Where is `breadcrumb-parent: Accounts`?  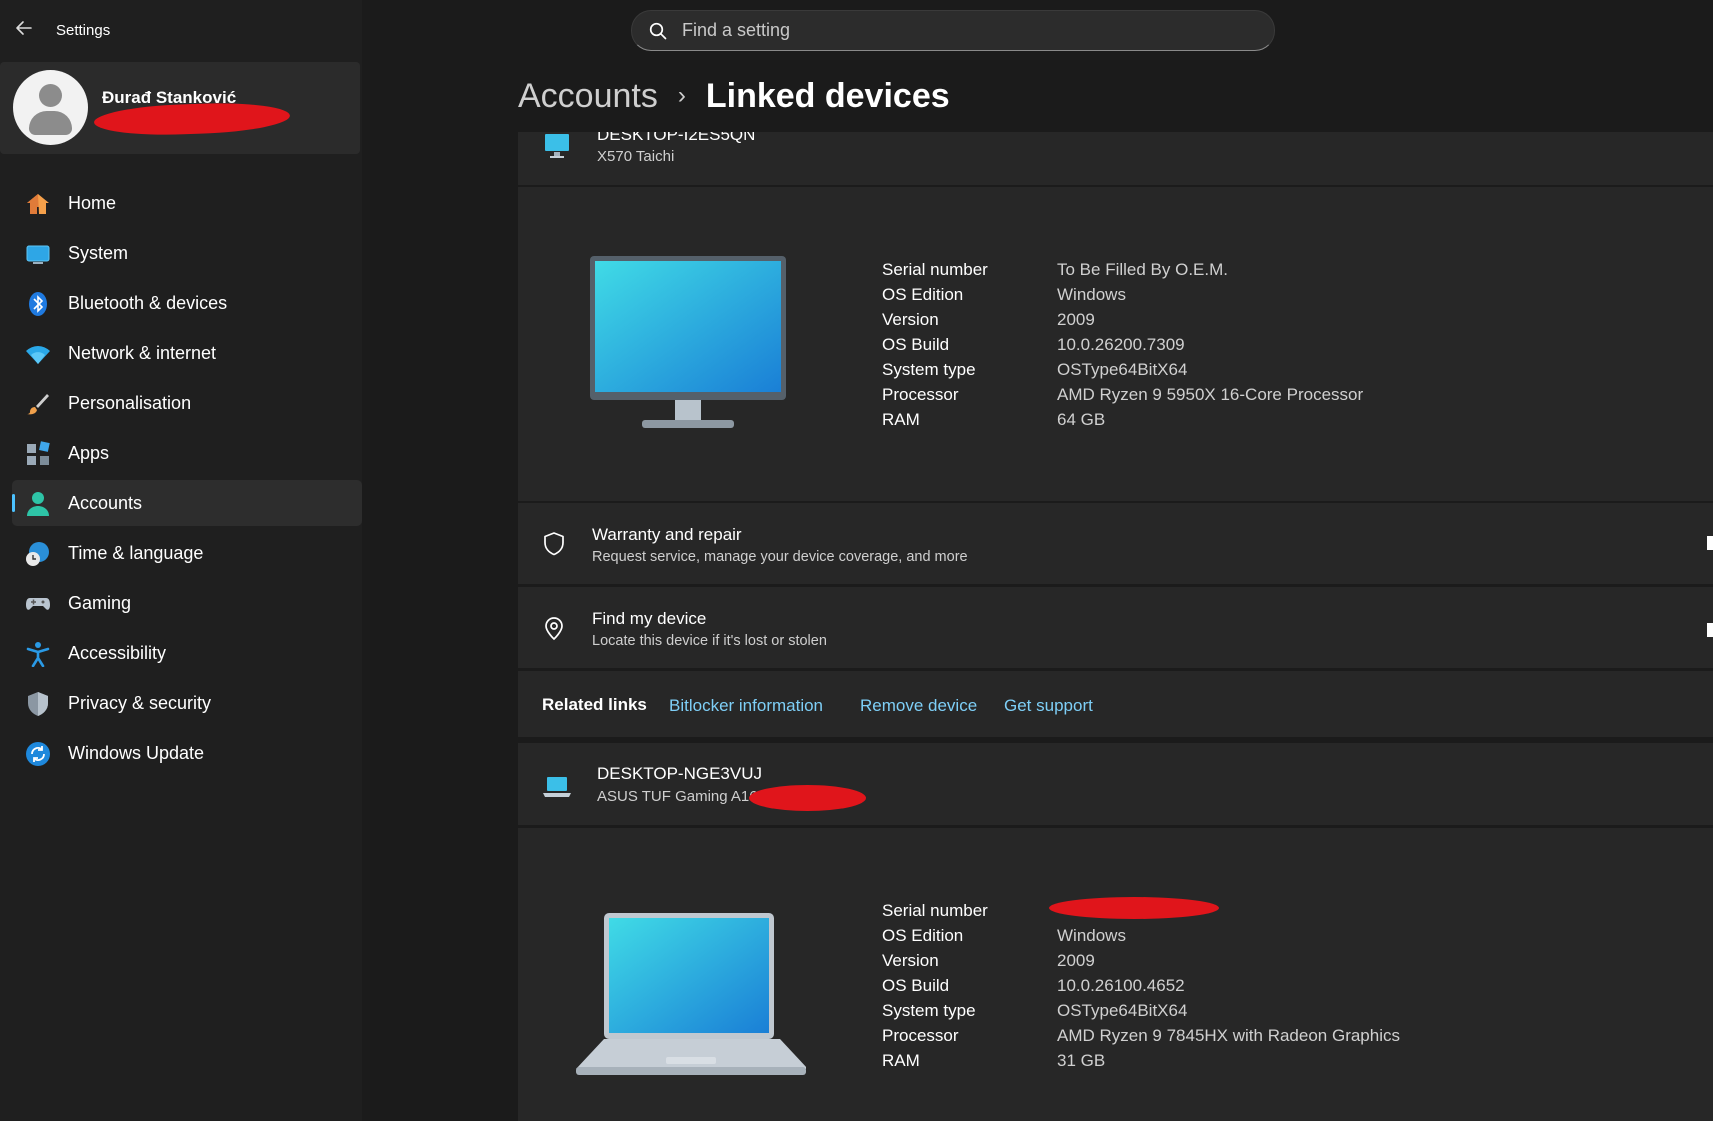 breadcrumb-parent: Accounts is located at coordinates (588, 96).